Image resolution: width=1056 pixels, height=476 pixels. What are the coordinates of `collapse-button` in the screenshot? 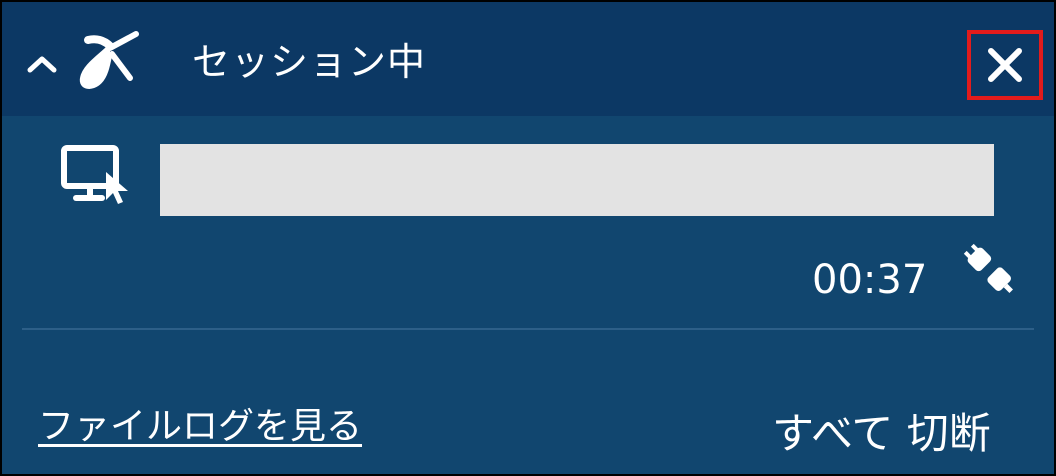 It's located at (42, 64).